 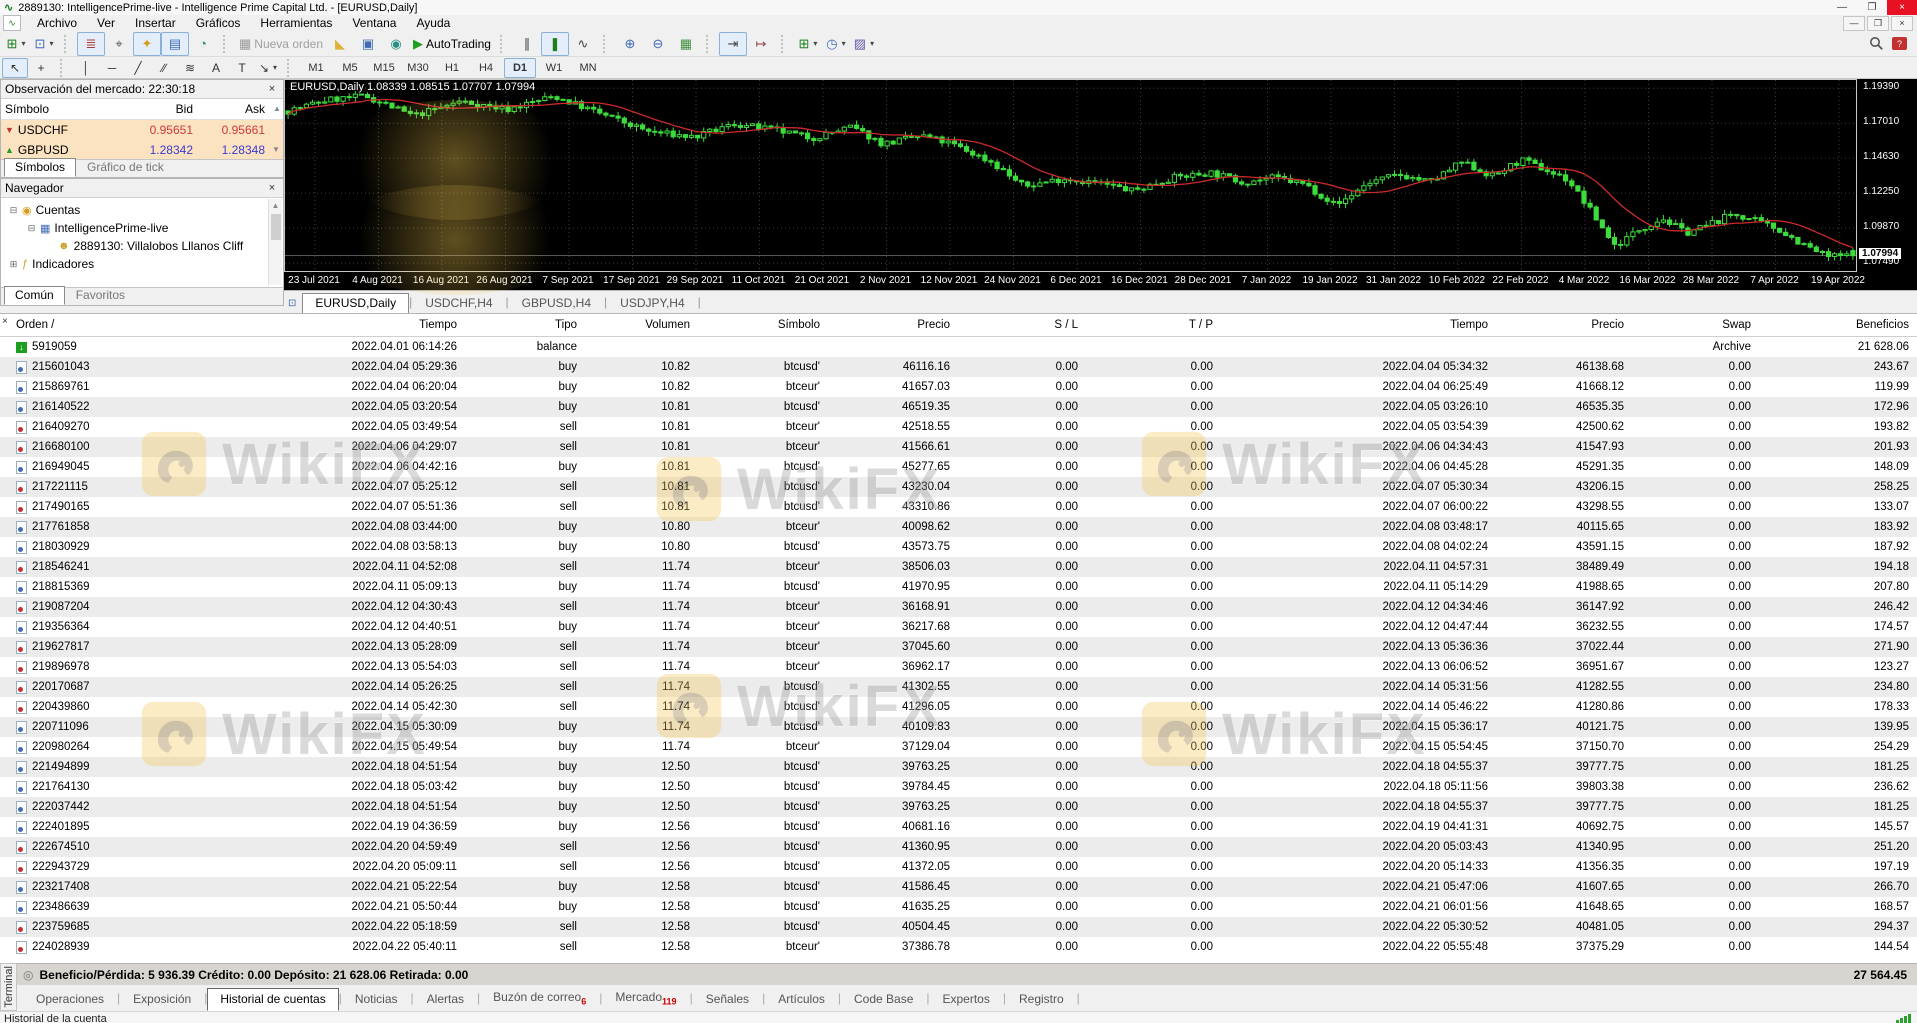 I want to click on tree-item: ⊟ ◉ Cuentas, so click(x=142, y=210).